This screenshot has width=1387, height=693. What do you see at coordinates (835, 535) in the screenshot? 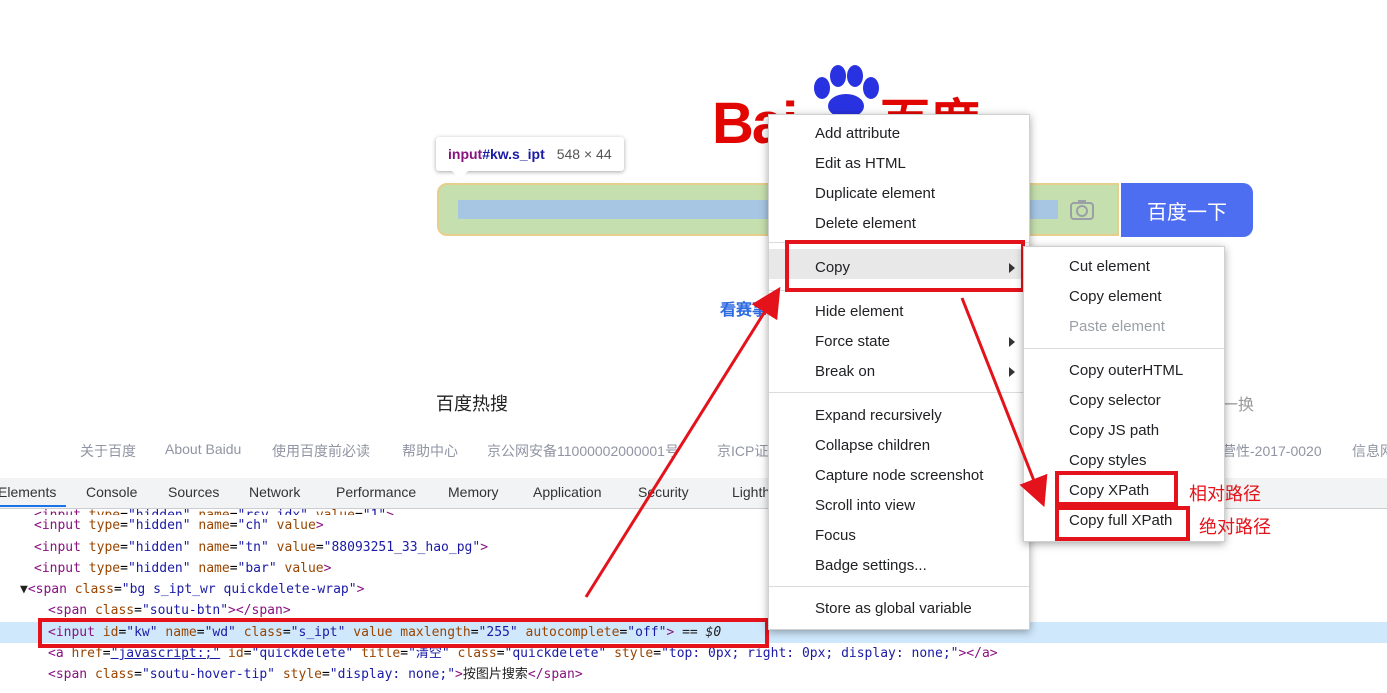
I see `menu-focus: Focus` at bounding box center [835, 535].